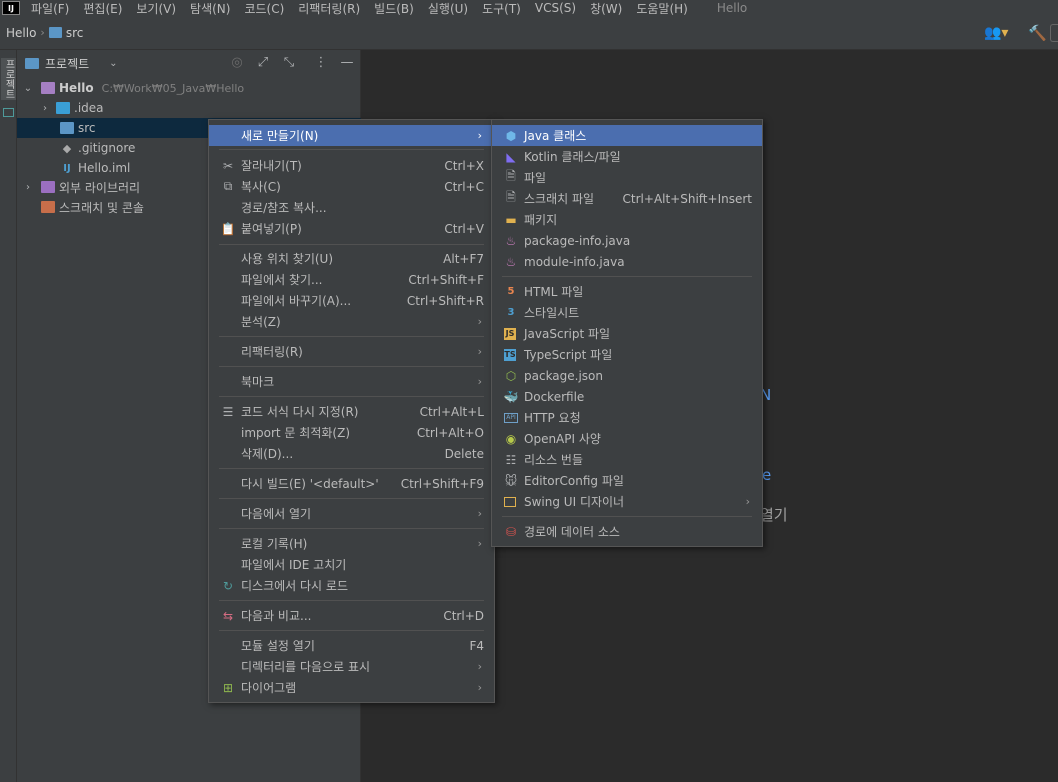  I want to click on submenu-item-module-info: ♨ module-info.java, so click(627, 261).